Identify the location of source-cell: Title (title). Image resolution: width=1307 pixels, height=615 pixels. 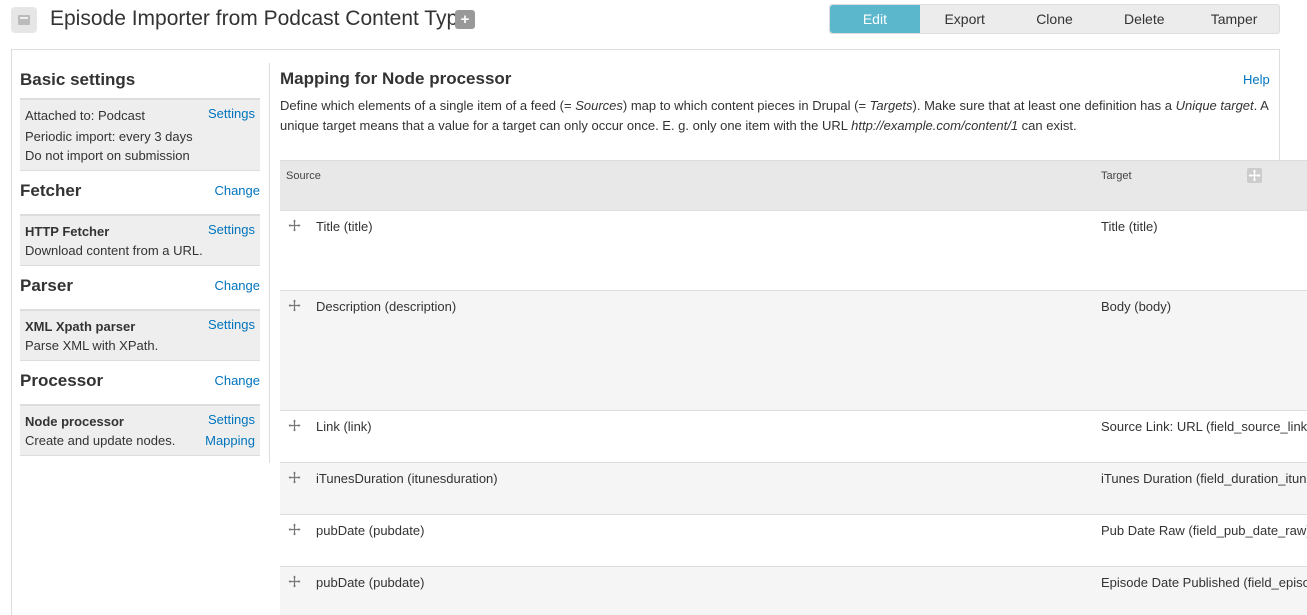
(344, 226).